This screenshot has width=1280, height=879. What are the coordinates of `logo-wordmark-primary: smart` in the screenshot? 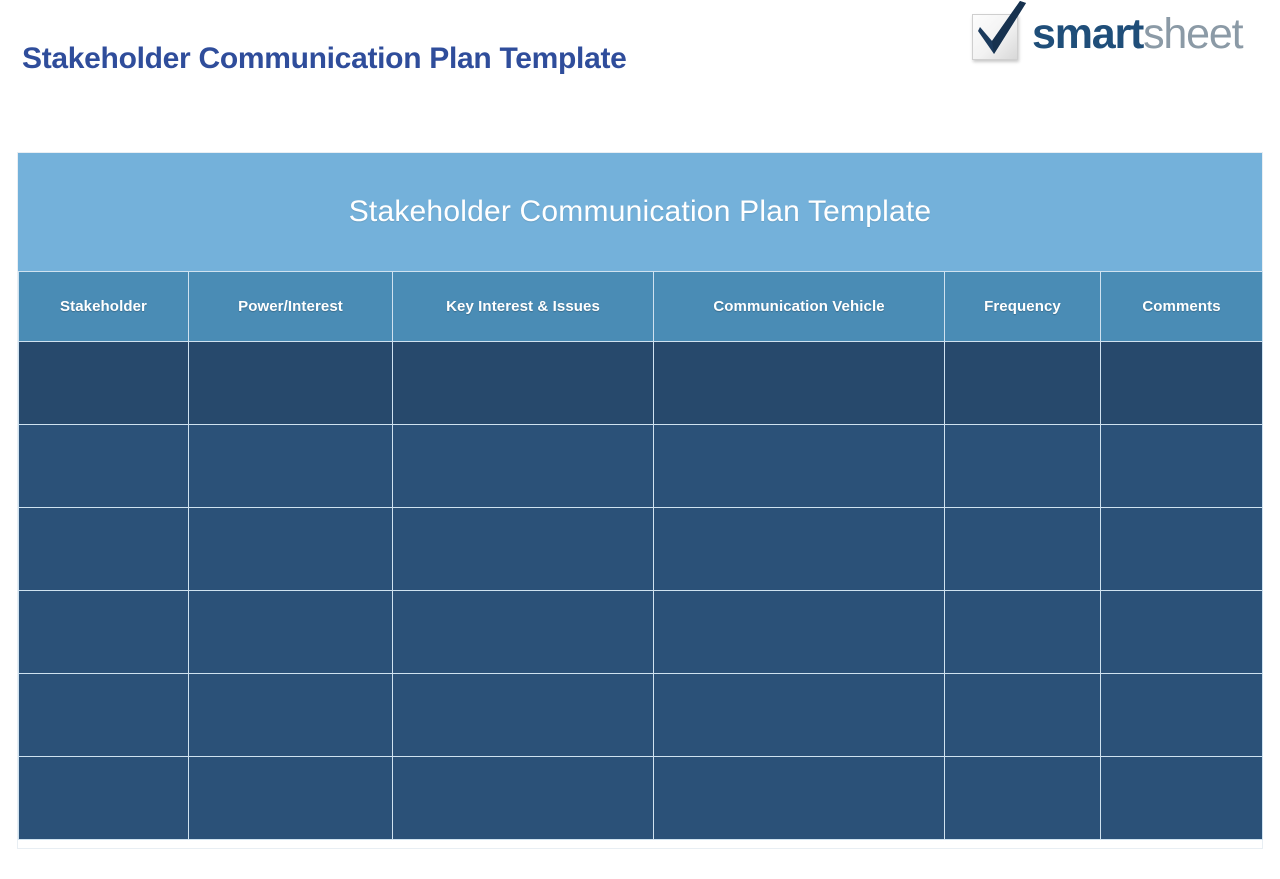 It's located at (1088, 33).